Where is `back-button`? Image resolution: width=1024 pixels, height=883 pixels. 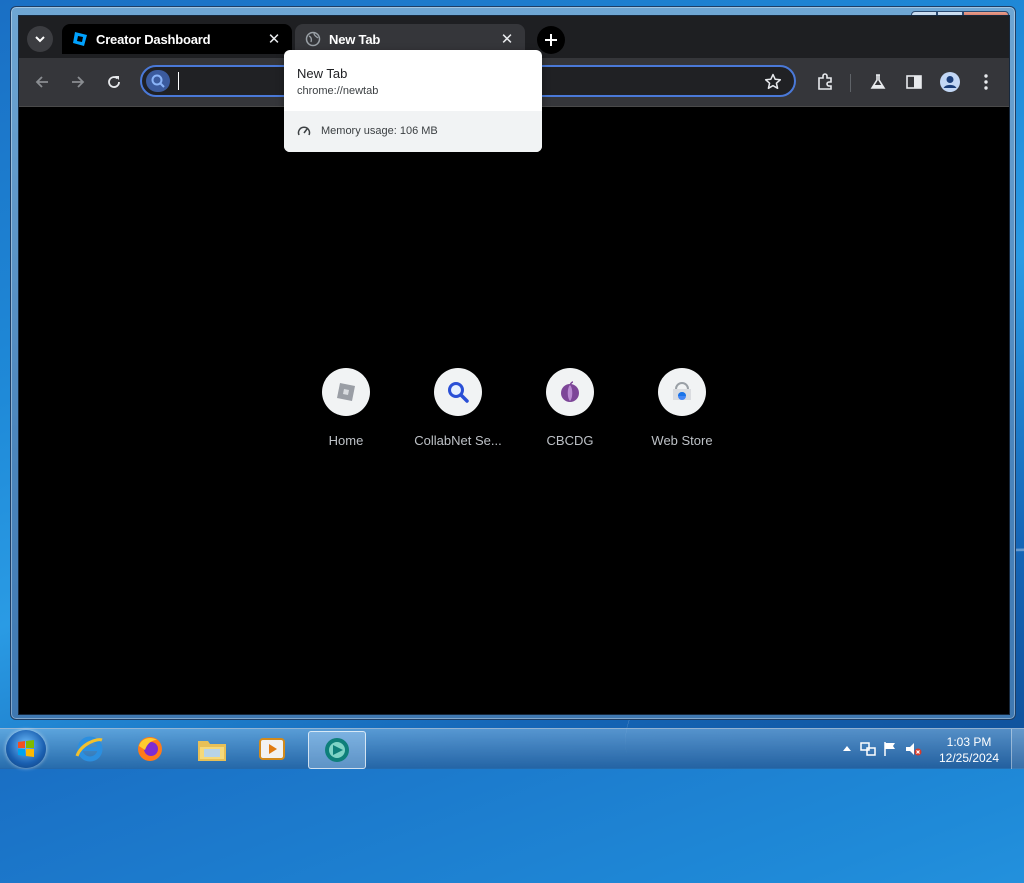 back-button is located at coordinates (42, 82).